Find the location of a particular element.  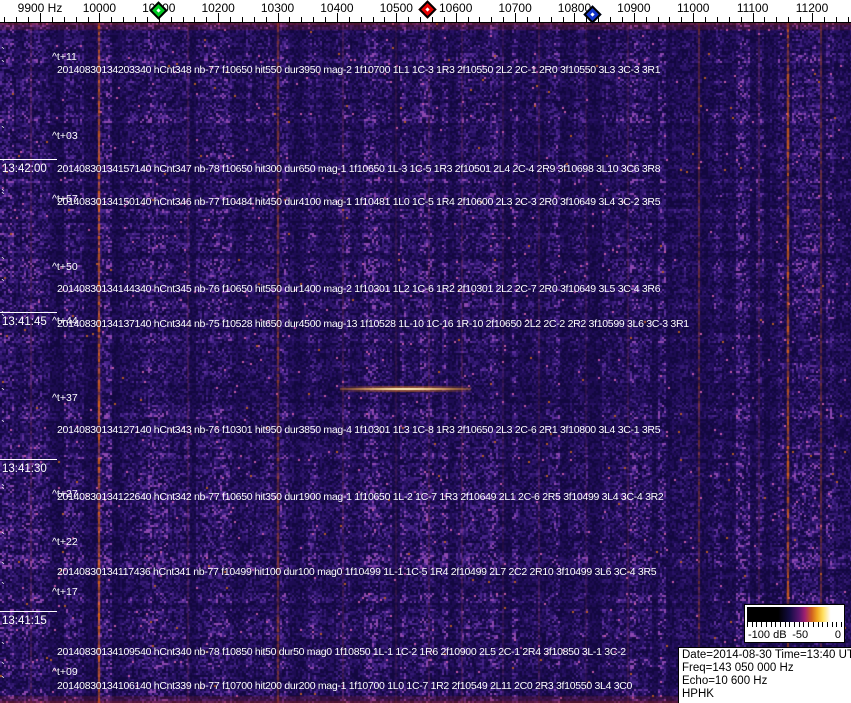

info-echo: Echo=10 600 Hz is located at coordinates (725, 681).